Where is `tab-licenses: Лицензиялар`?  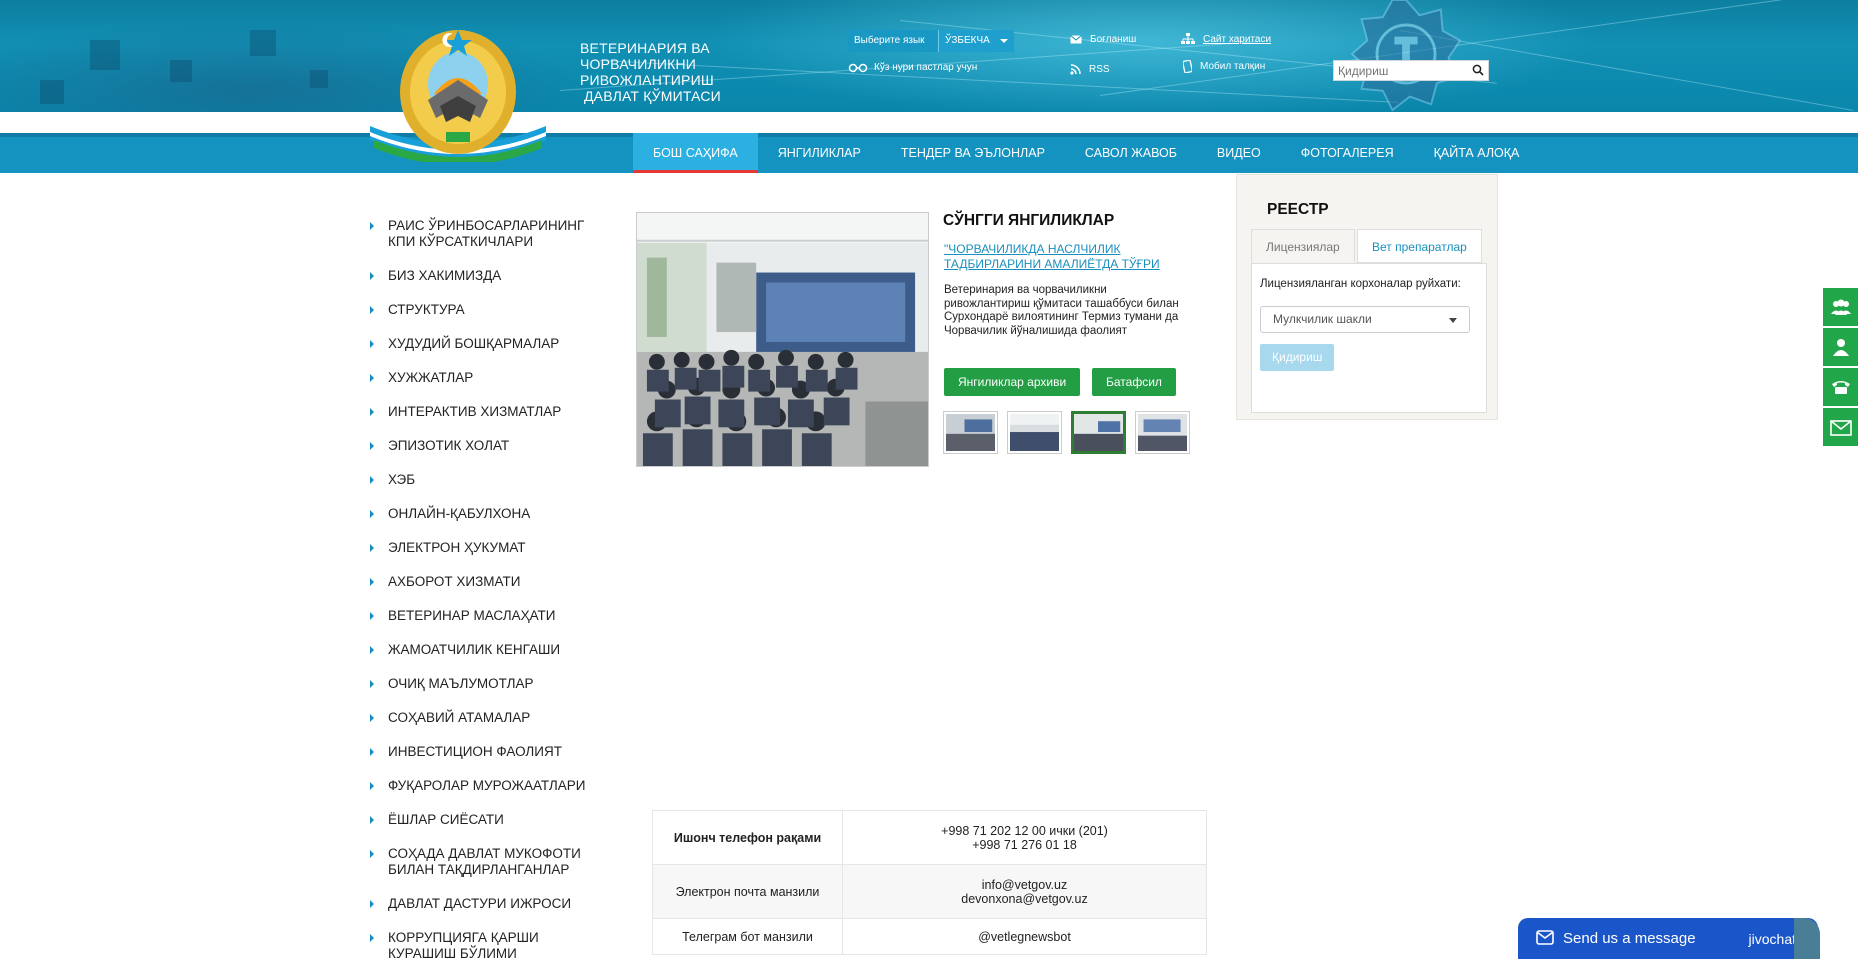 tab-licenses: Лицензиялар is located at coordinates (1303, 246).